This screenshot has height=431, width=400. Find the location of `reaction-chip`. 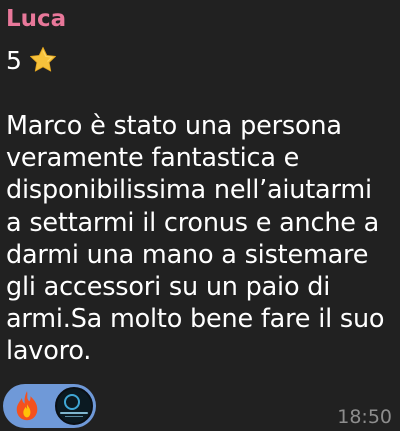

reaction-chip is located at coordinates (49, 406).